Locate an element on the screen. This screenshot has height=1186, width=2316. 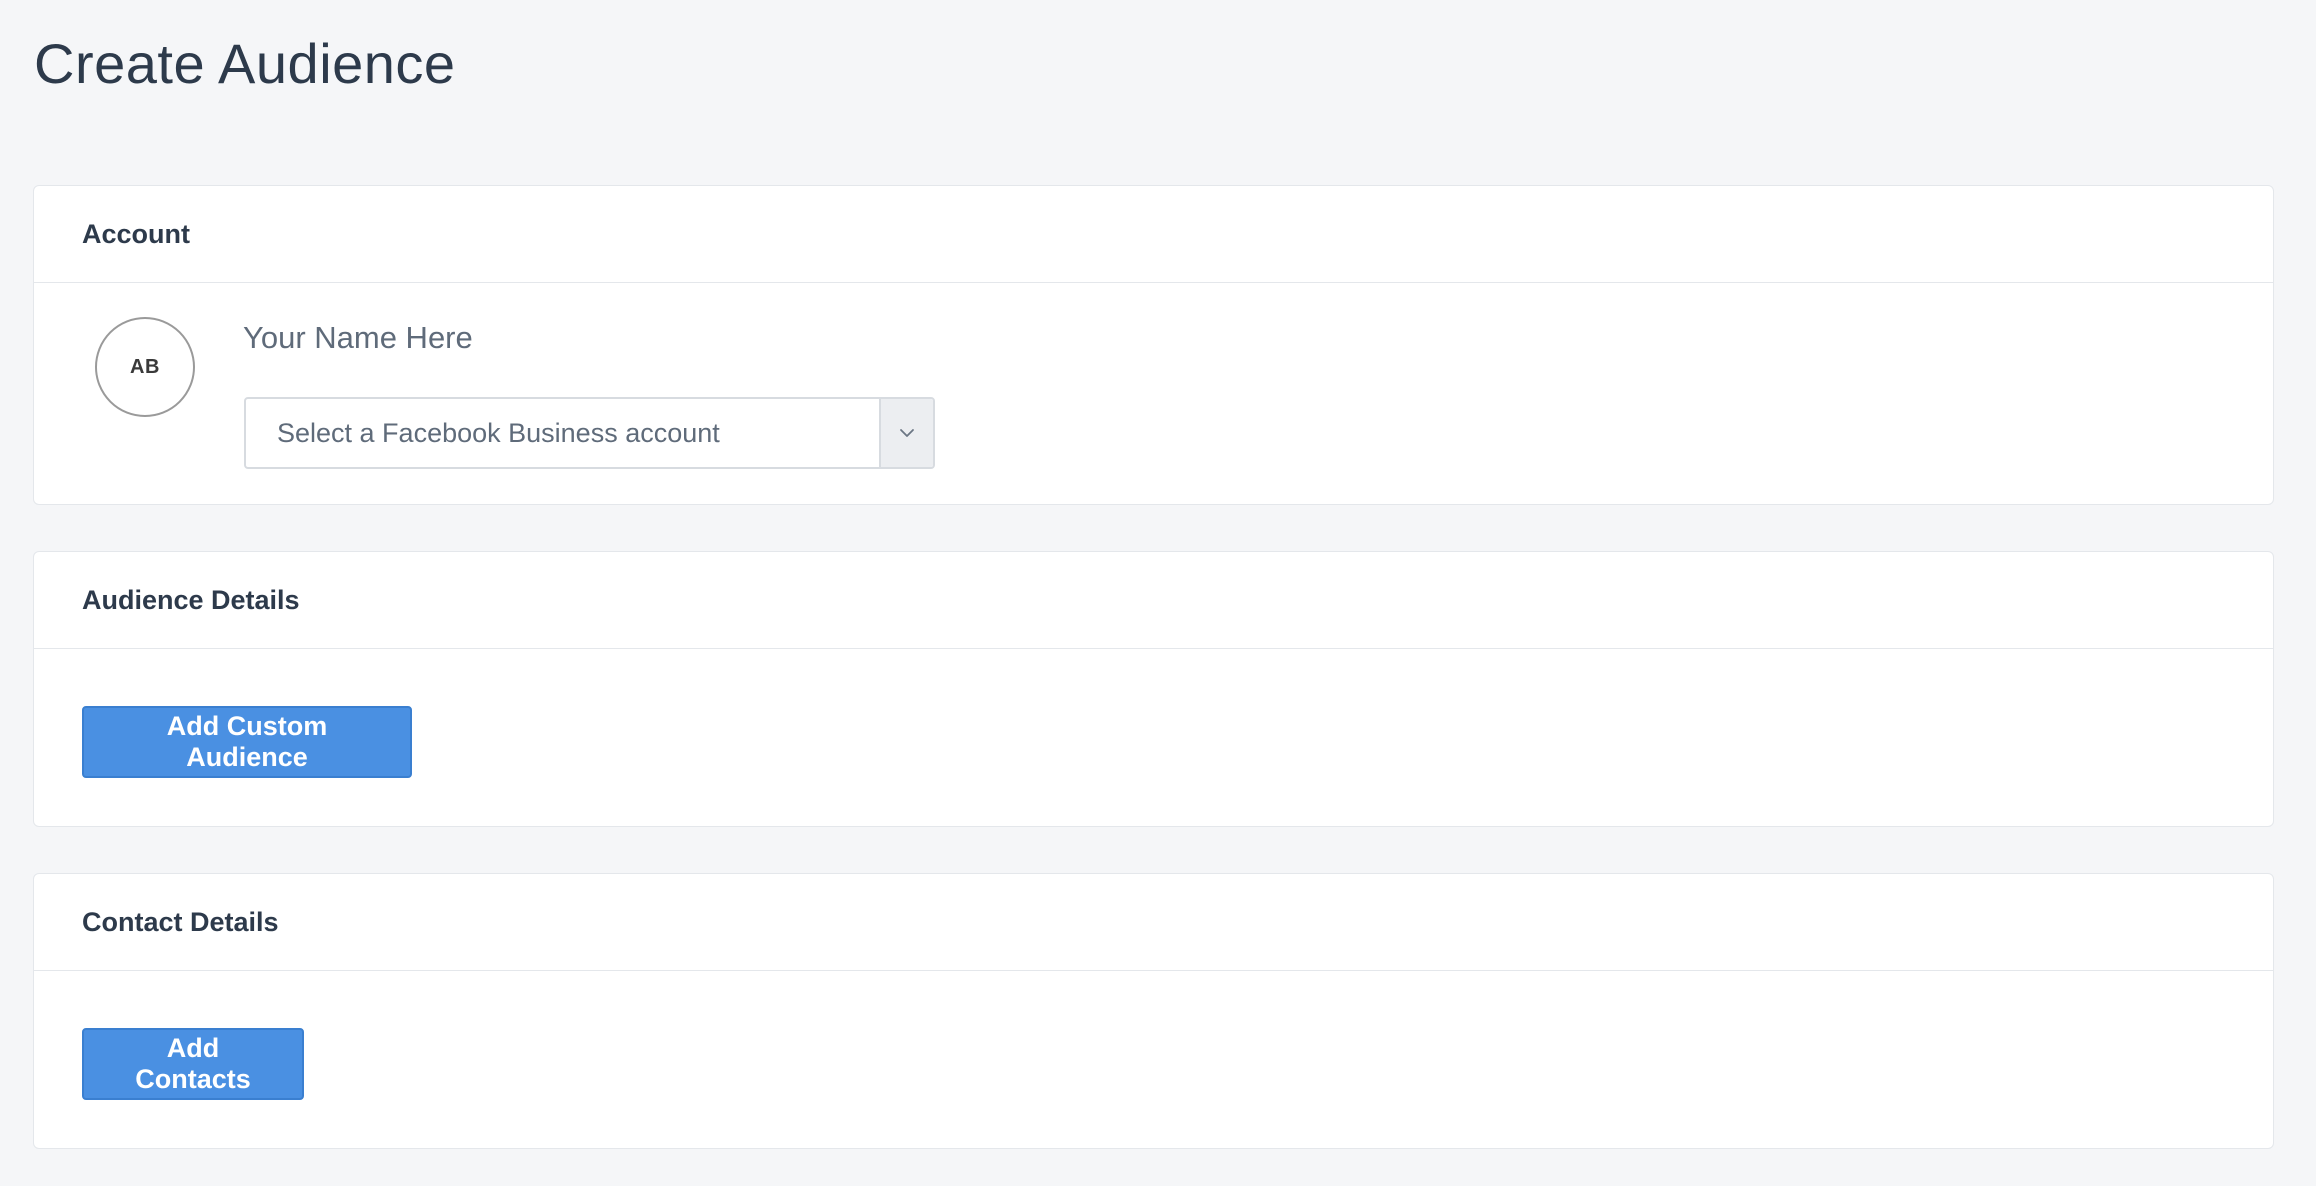
profile-name: Your Name Here is located at coordinates (358, 337).